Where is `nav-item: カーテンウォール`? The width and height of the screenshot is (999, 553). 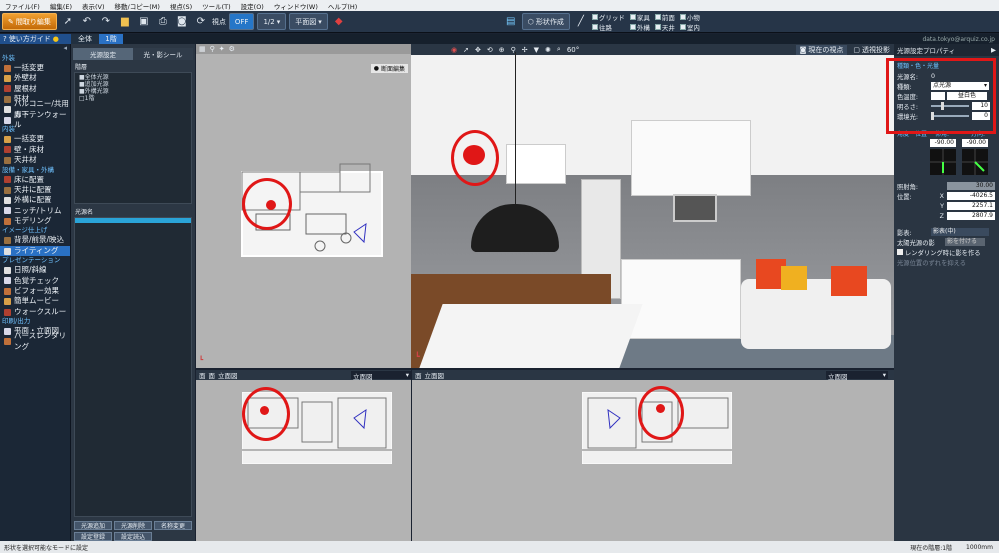
nav-item: カーテンウォール is located at coordinates (35, 119).